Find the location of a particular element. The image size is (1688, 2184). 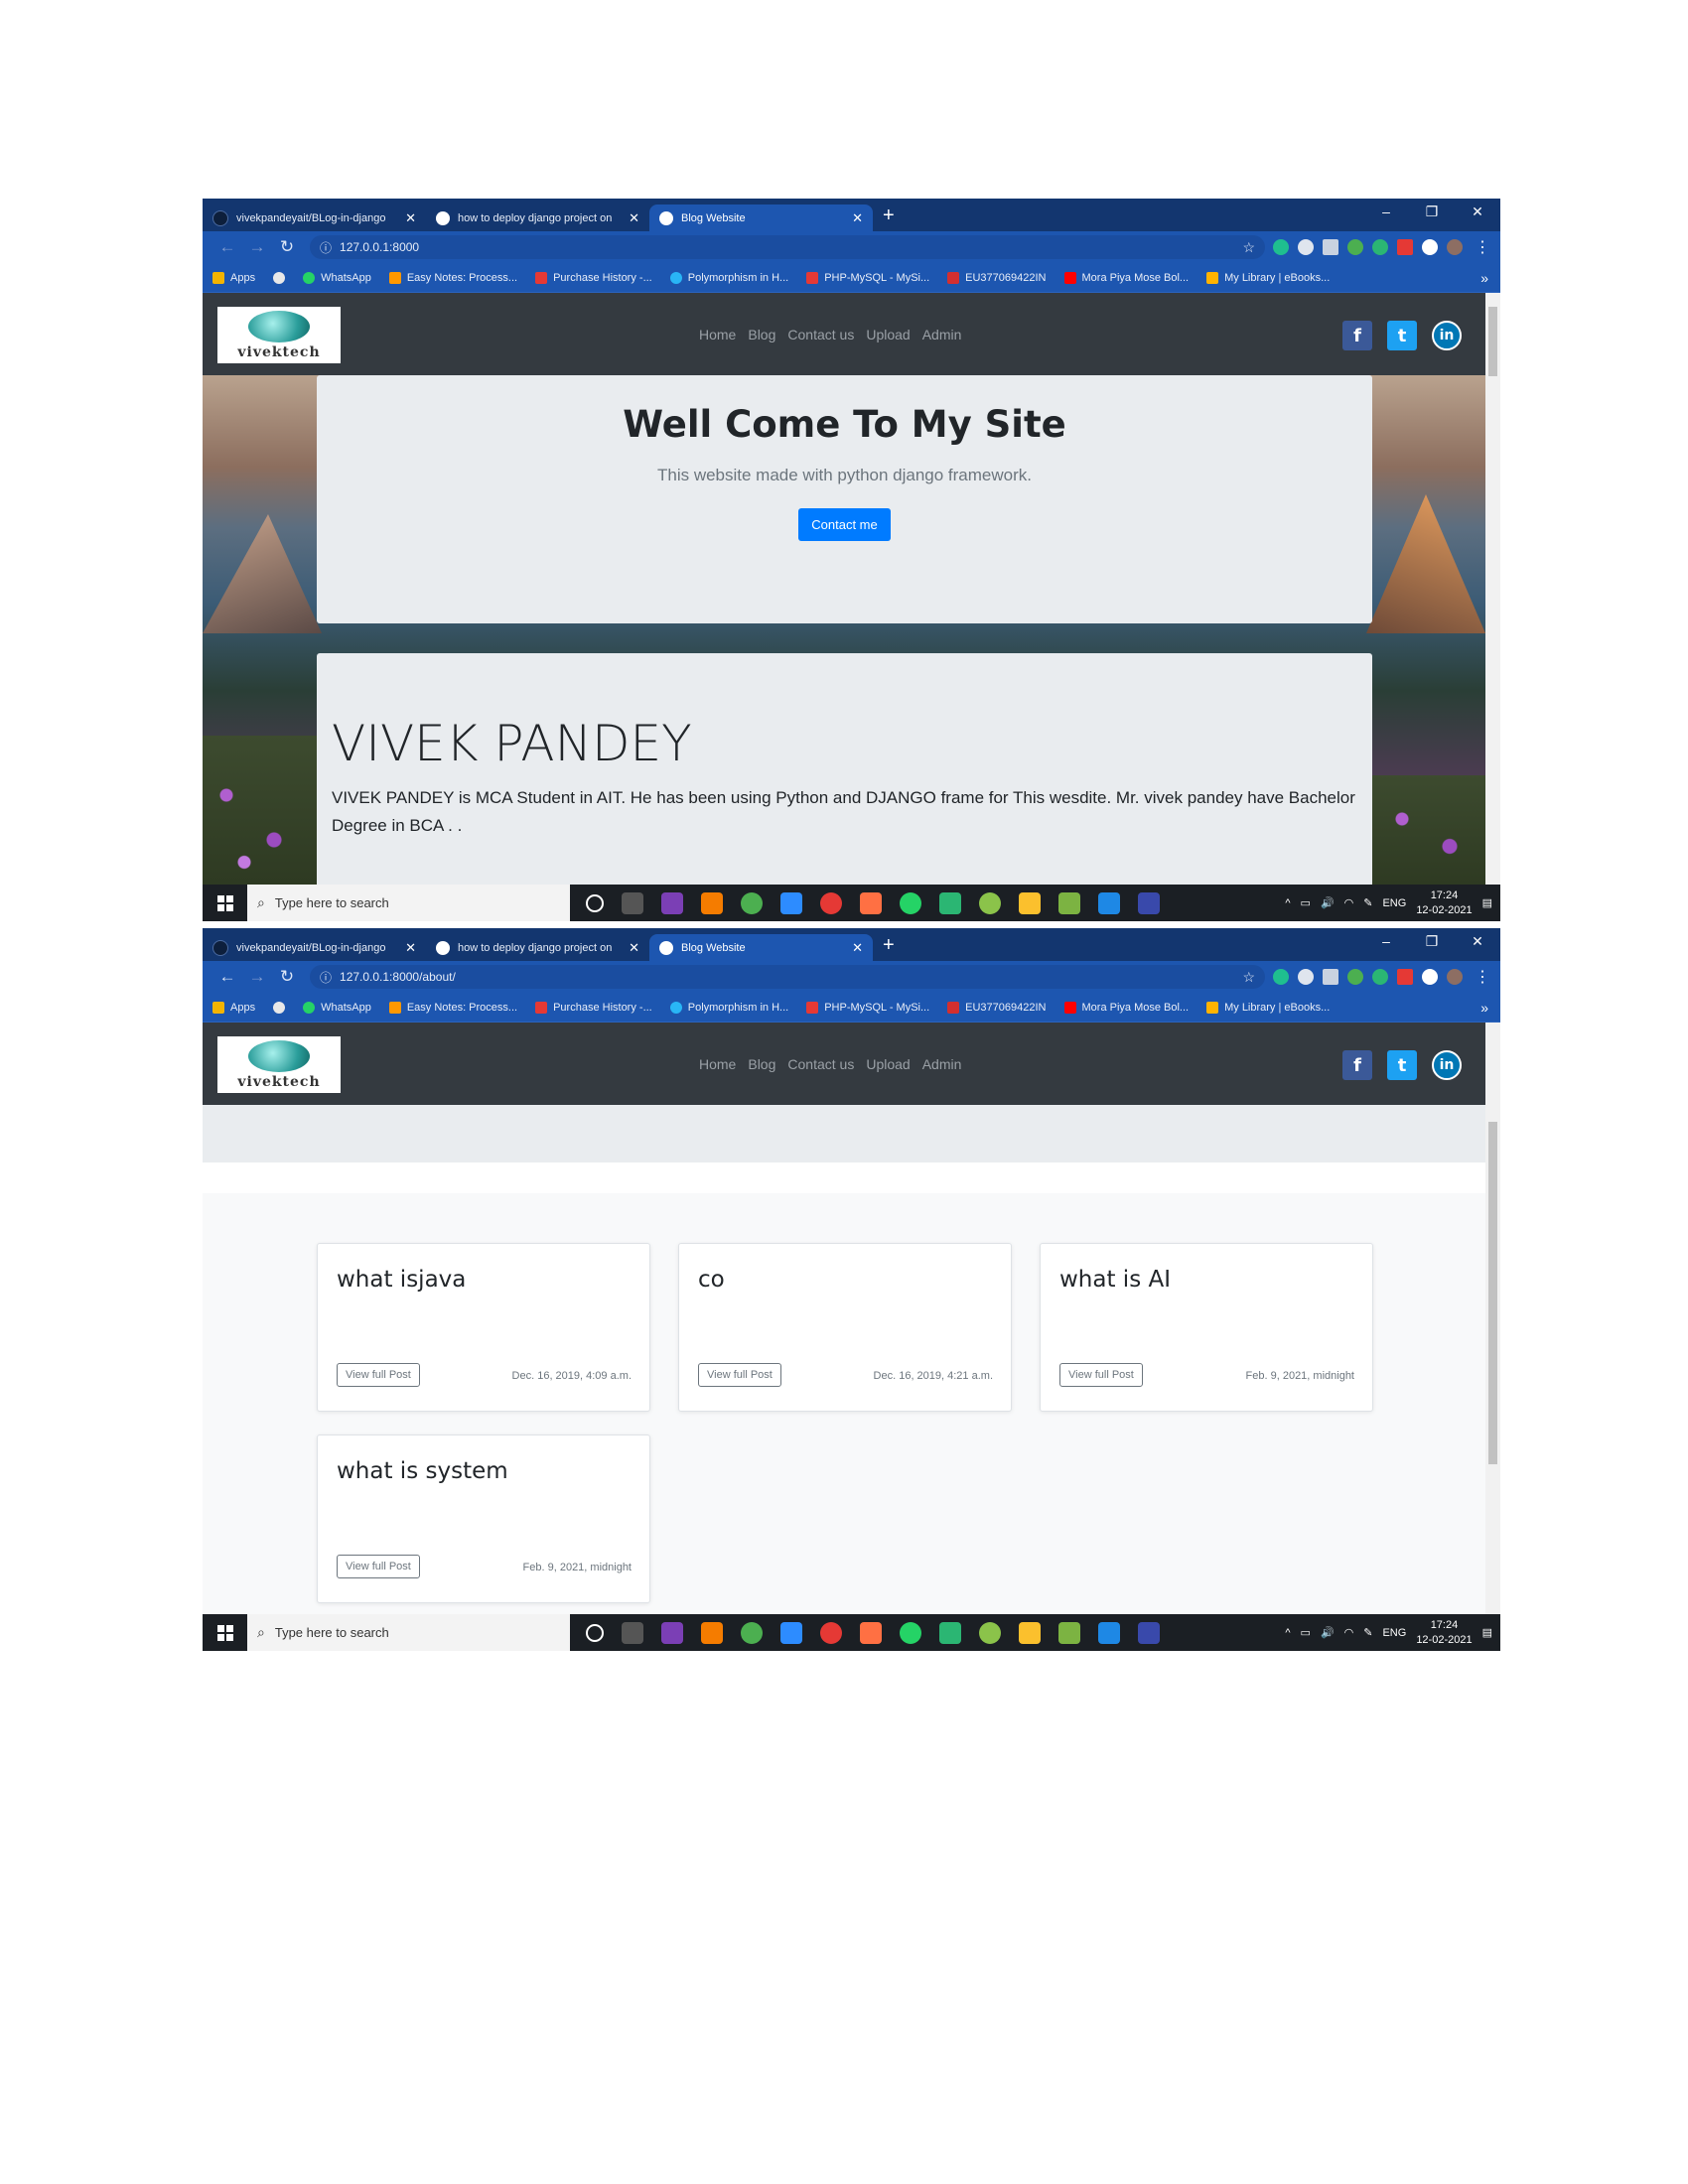

reload-icon: ↻ is located at coordinates (287, 977).